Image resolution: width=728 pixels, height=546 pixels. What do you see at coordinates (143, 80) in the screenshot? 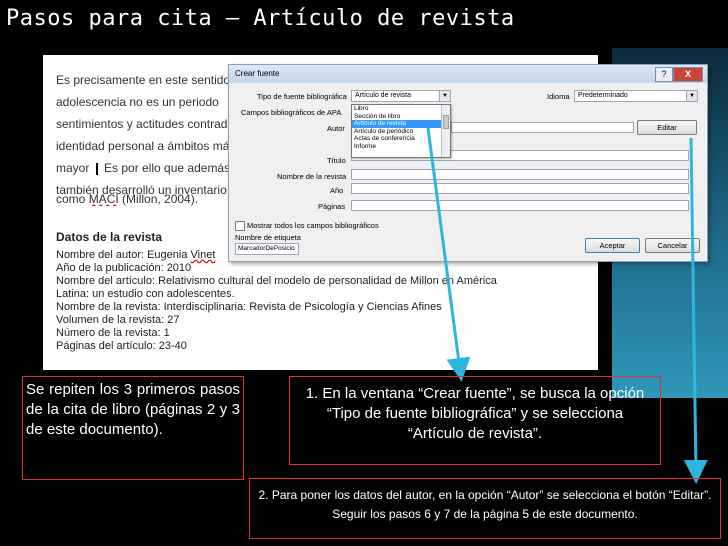
I see `paragraph-line: Es precisamente en este sentido` at bounding box center [143, 80].